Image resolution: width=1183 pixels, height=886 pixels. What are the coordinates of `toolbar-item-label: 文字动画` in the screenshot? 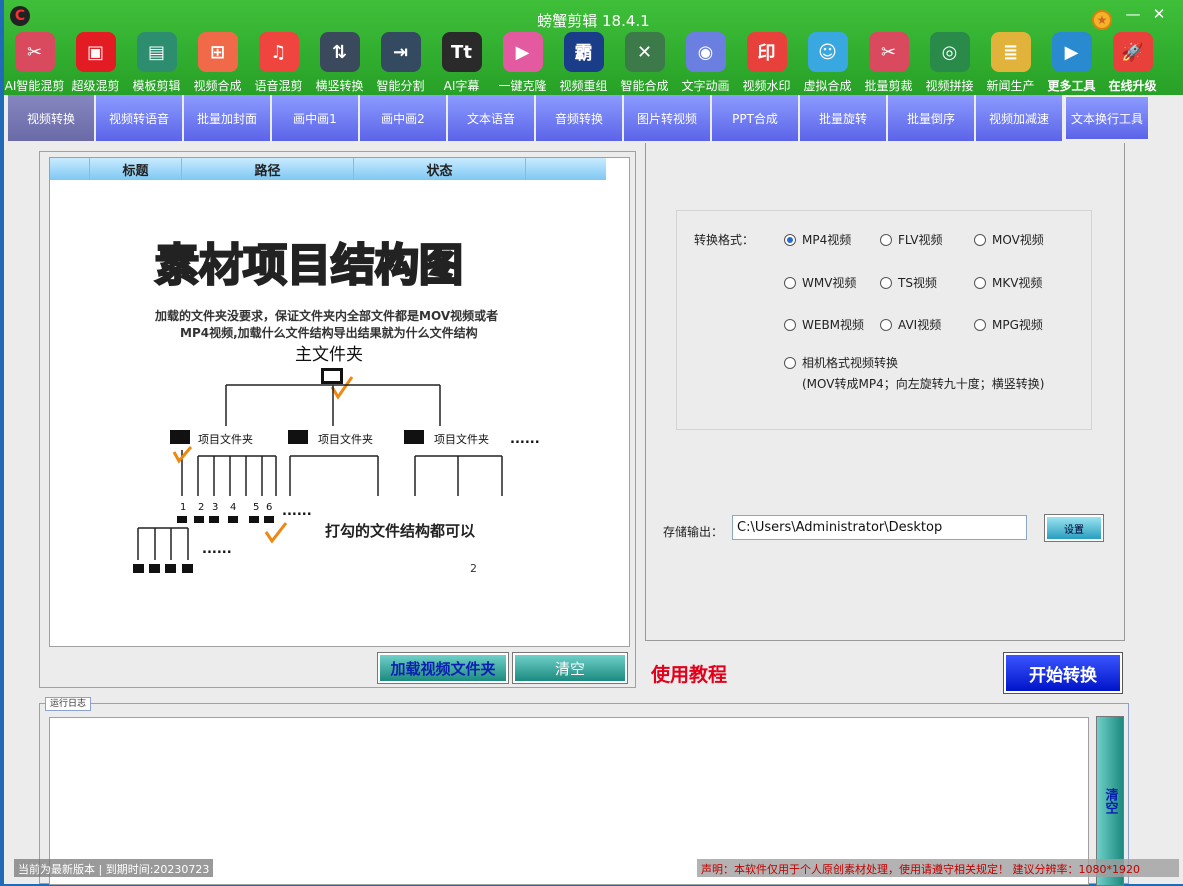 It's located at (705, 86).